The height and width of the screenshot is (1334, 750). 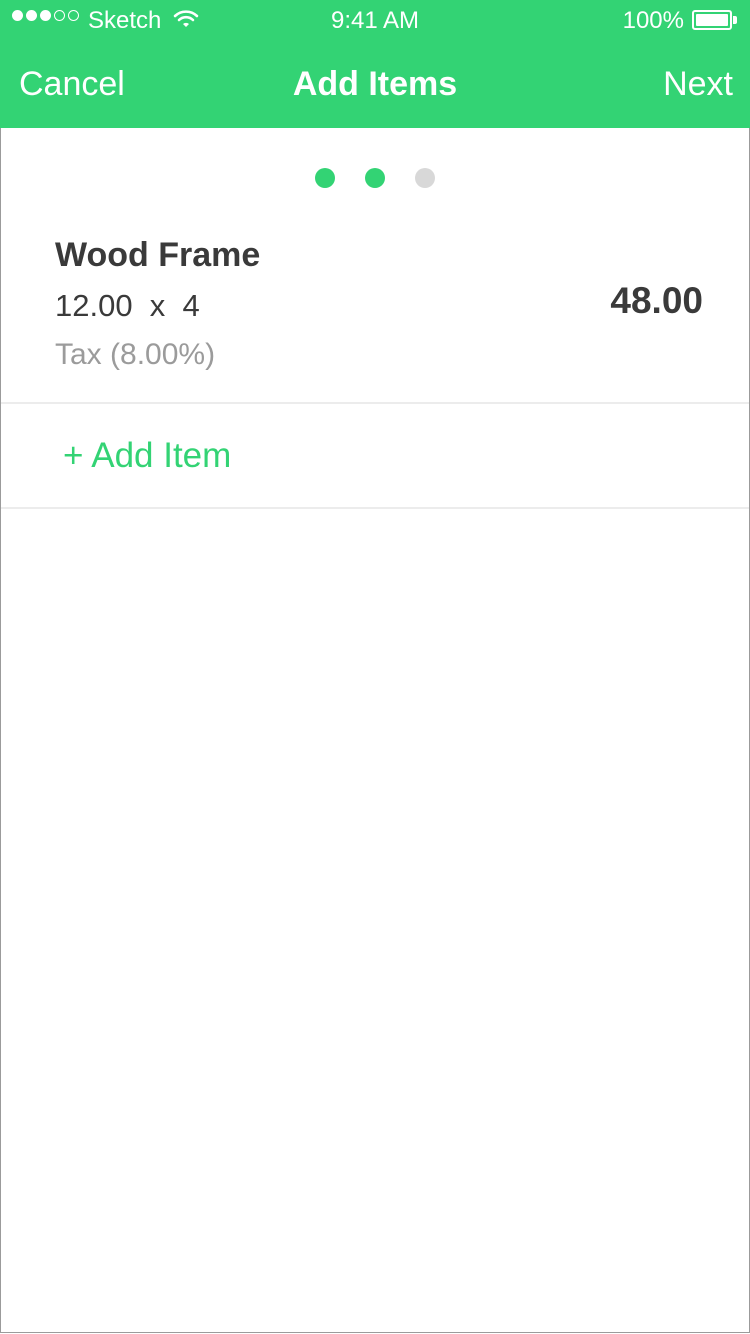 What do you see at coordinates (698, 84) in the screenshot?
I see `next-button: Next` at bounding box center [698, 84].